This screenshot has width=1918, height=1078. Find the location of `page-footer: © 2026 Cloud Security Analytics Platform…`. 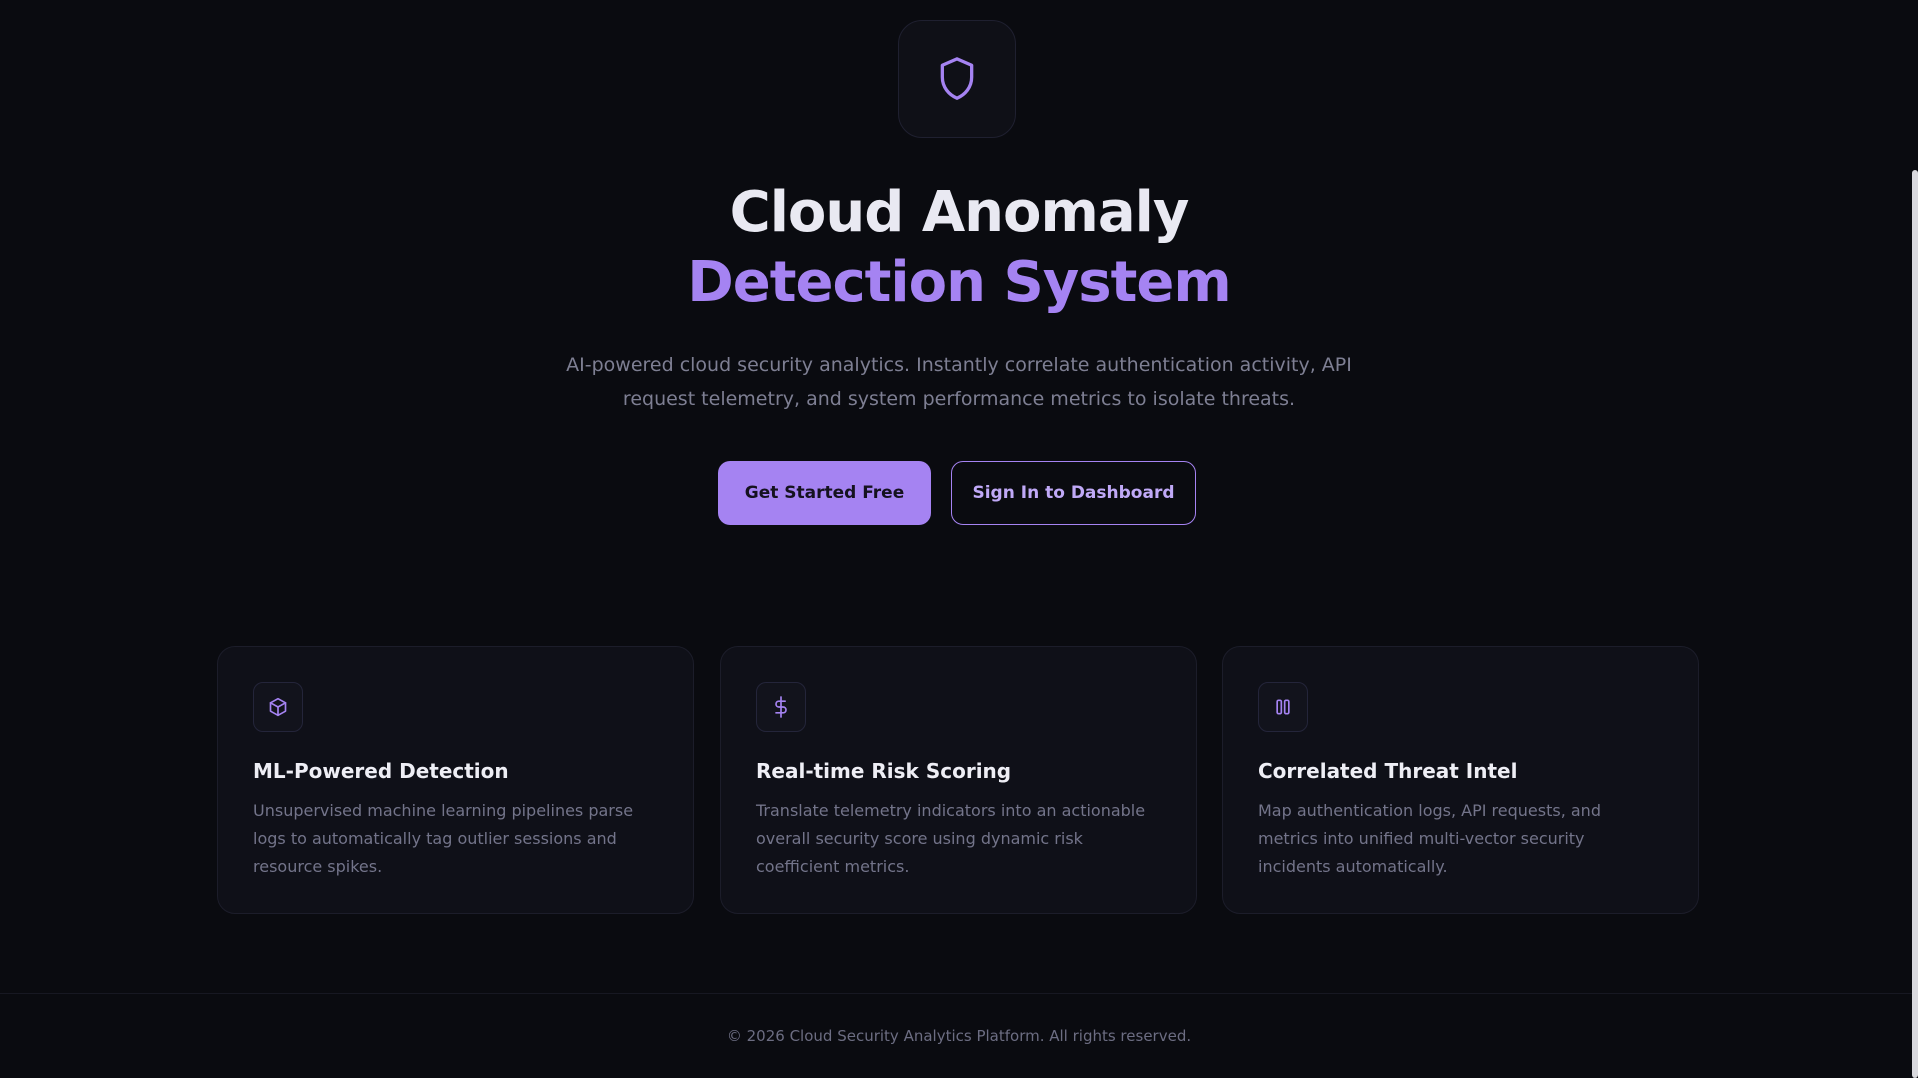

page-footer: © 2026 Cloud Security Analytics Platform… is located at coordinates (959, 1035).